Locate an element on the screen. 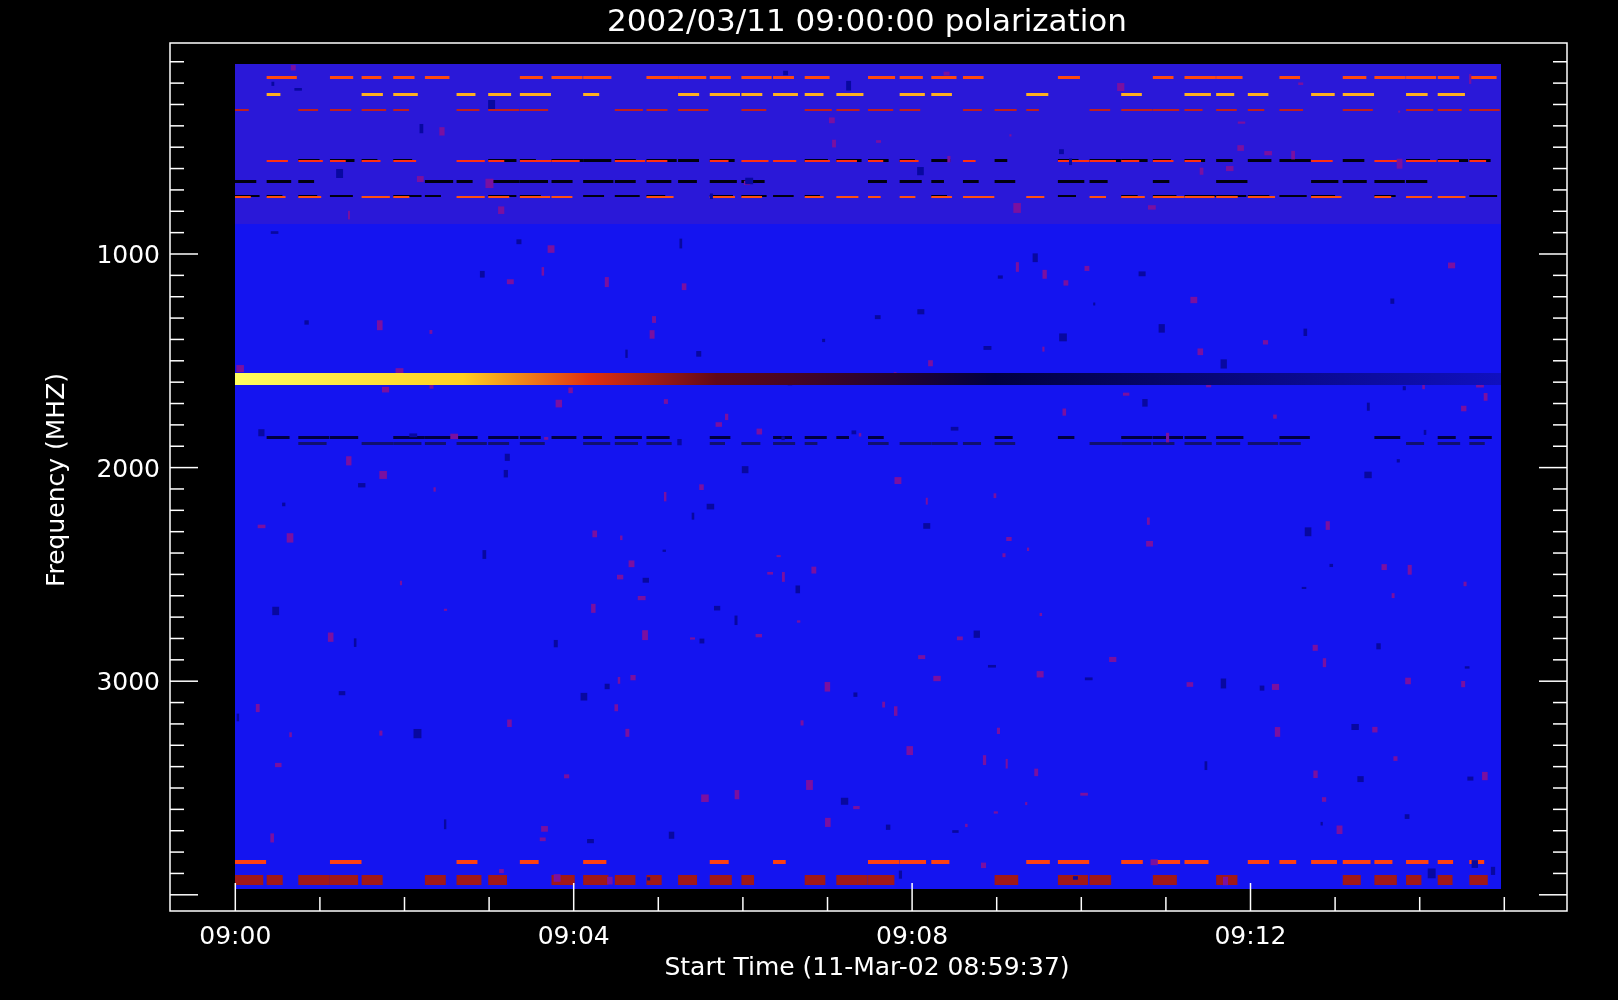  y-tick-label: 2000 is located at coordinates (128, 468).